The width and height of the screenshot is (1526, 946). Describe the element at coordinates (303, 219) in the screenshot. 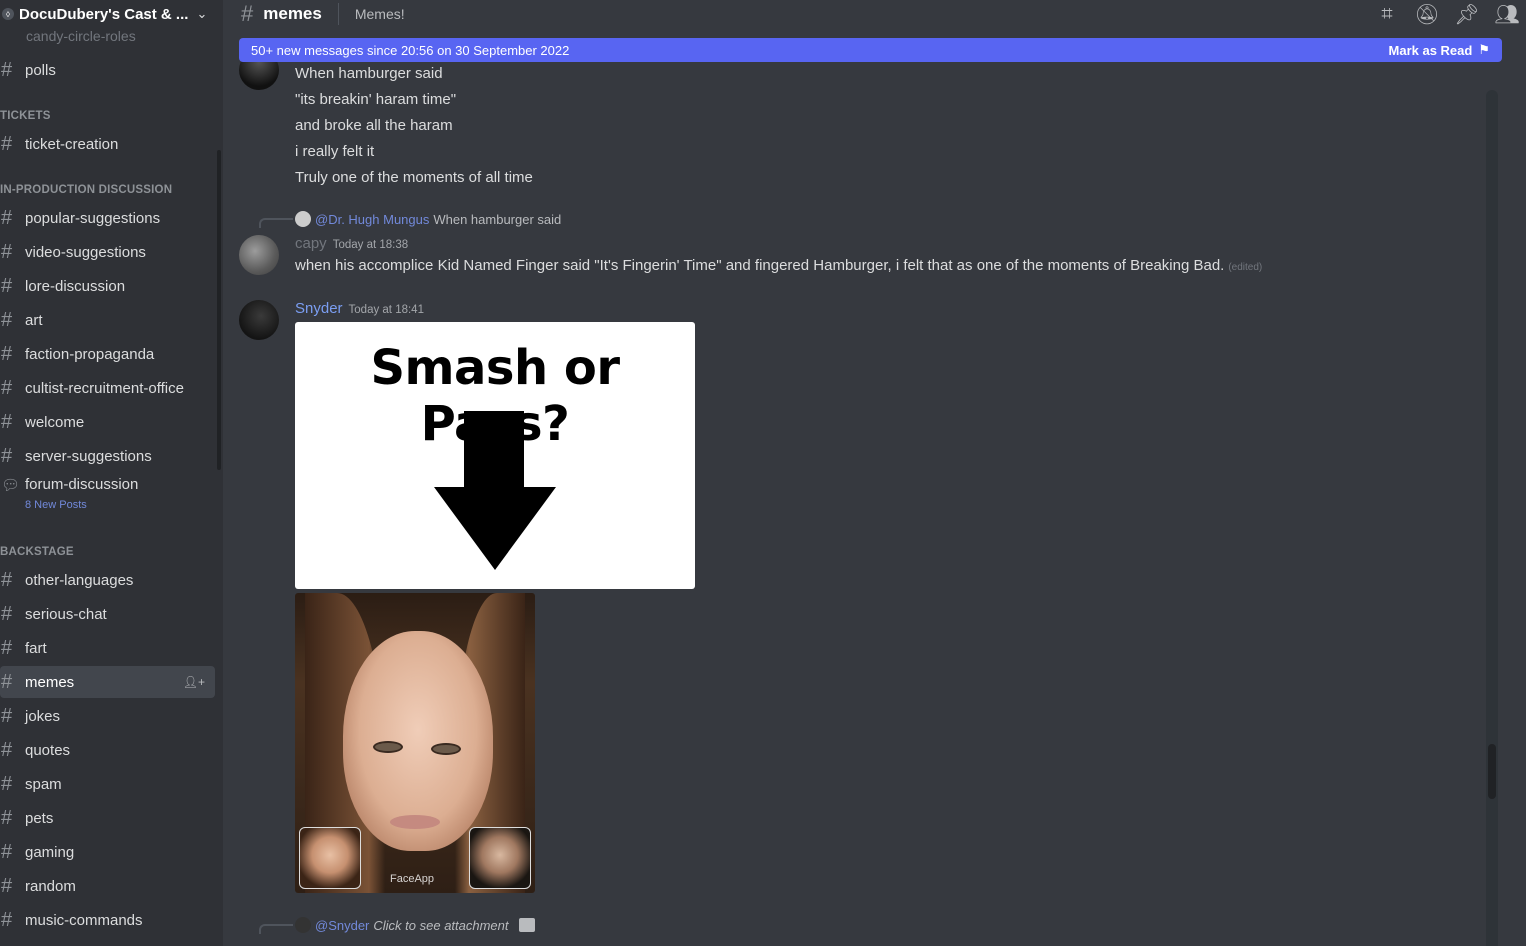

I see `reply-avatar` at that location.